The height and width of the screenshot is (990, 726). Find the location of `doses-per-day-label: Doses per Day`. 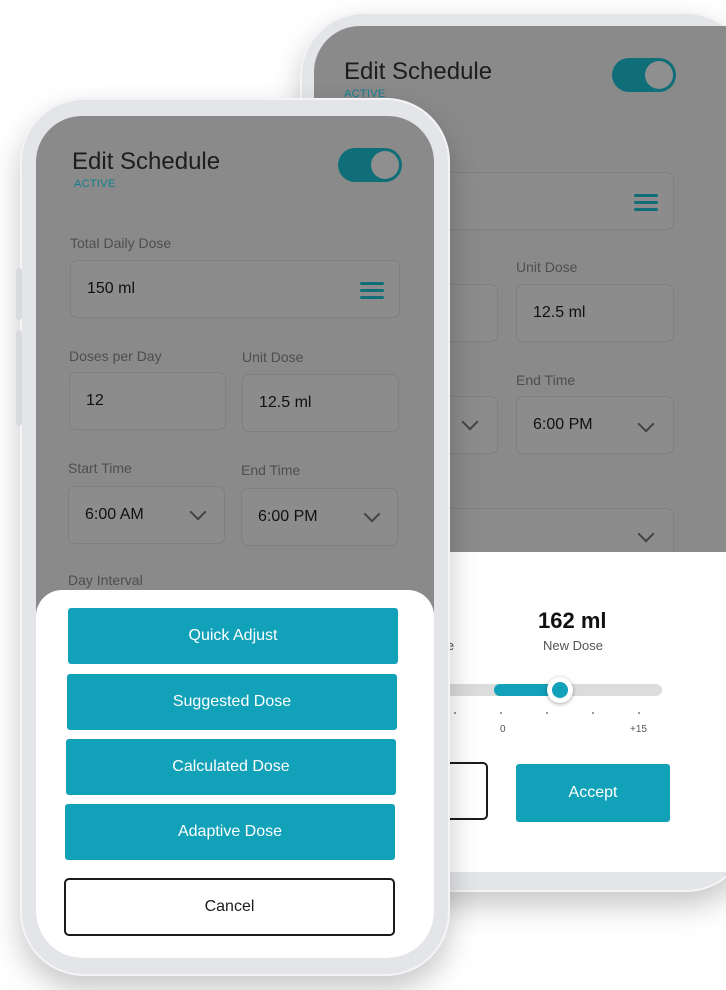

doses-per-day-label: Doses per Day is located at coordinates (115, 356).